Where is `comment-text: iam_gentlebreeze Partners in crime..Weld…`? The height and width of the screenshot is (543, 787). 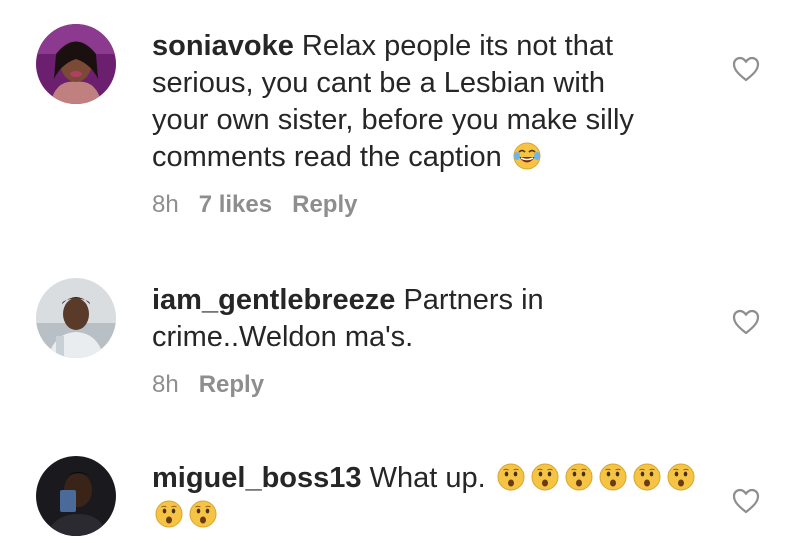 comment-text: iam_gentlebreeze Partners in crime..Weld… is located at coordinates (432, 319).